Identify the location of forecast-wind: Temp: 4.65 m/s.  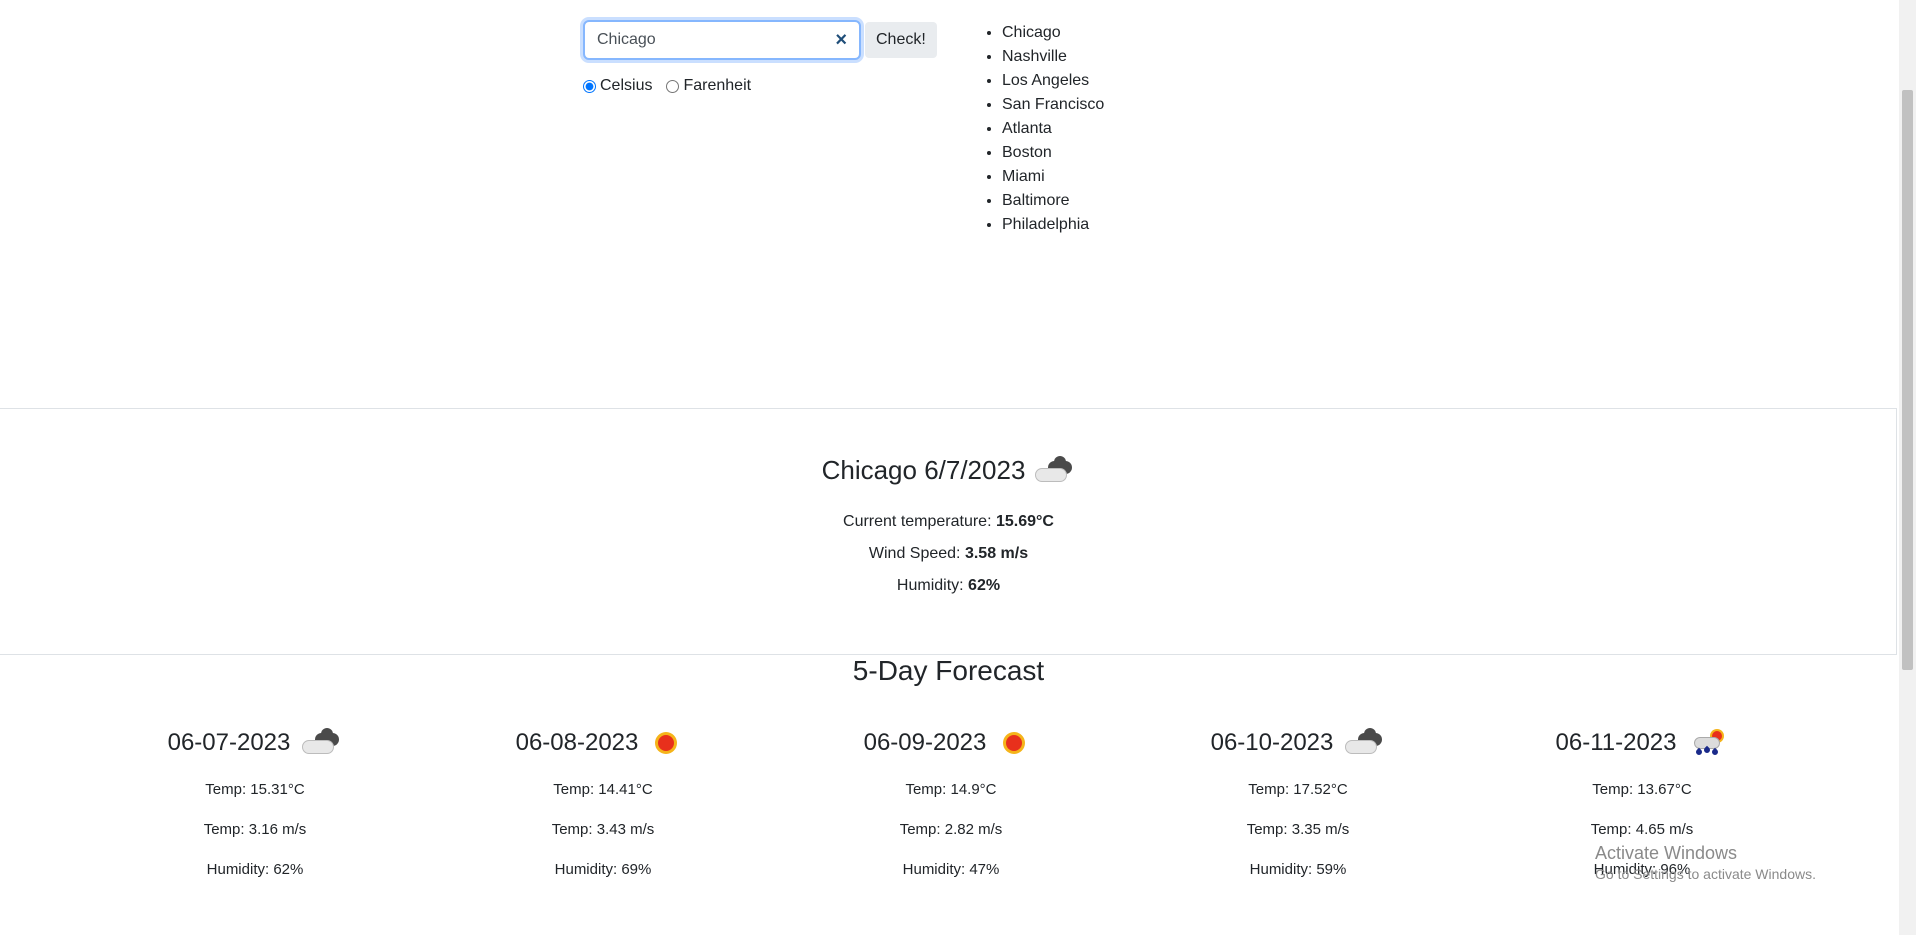
(1642, 829).